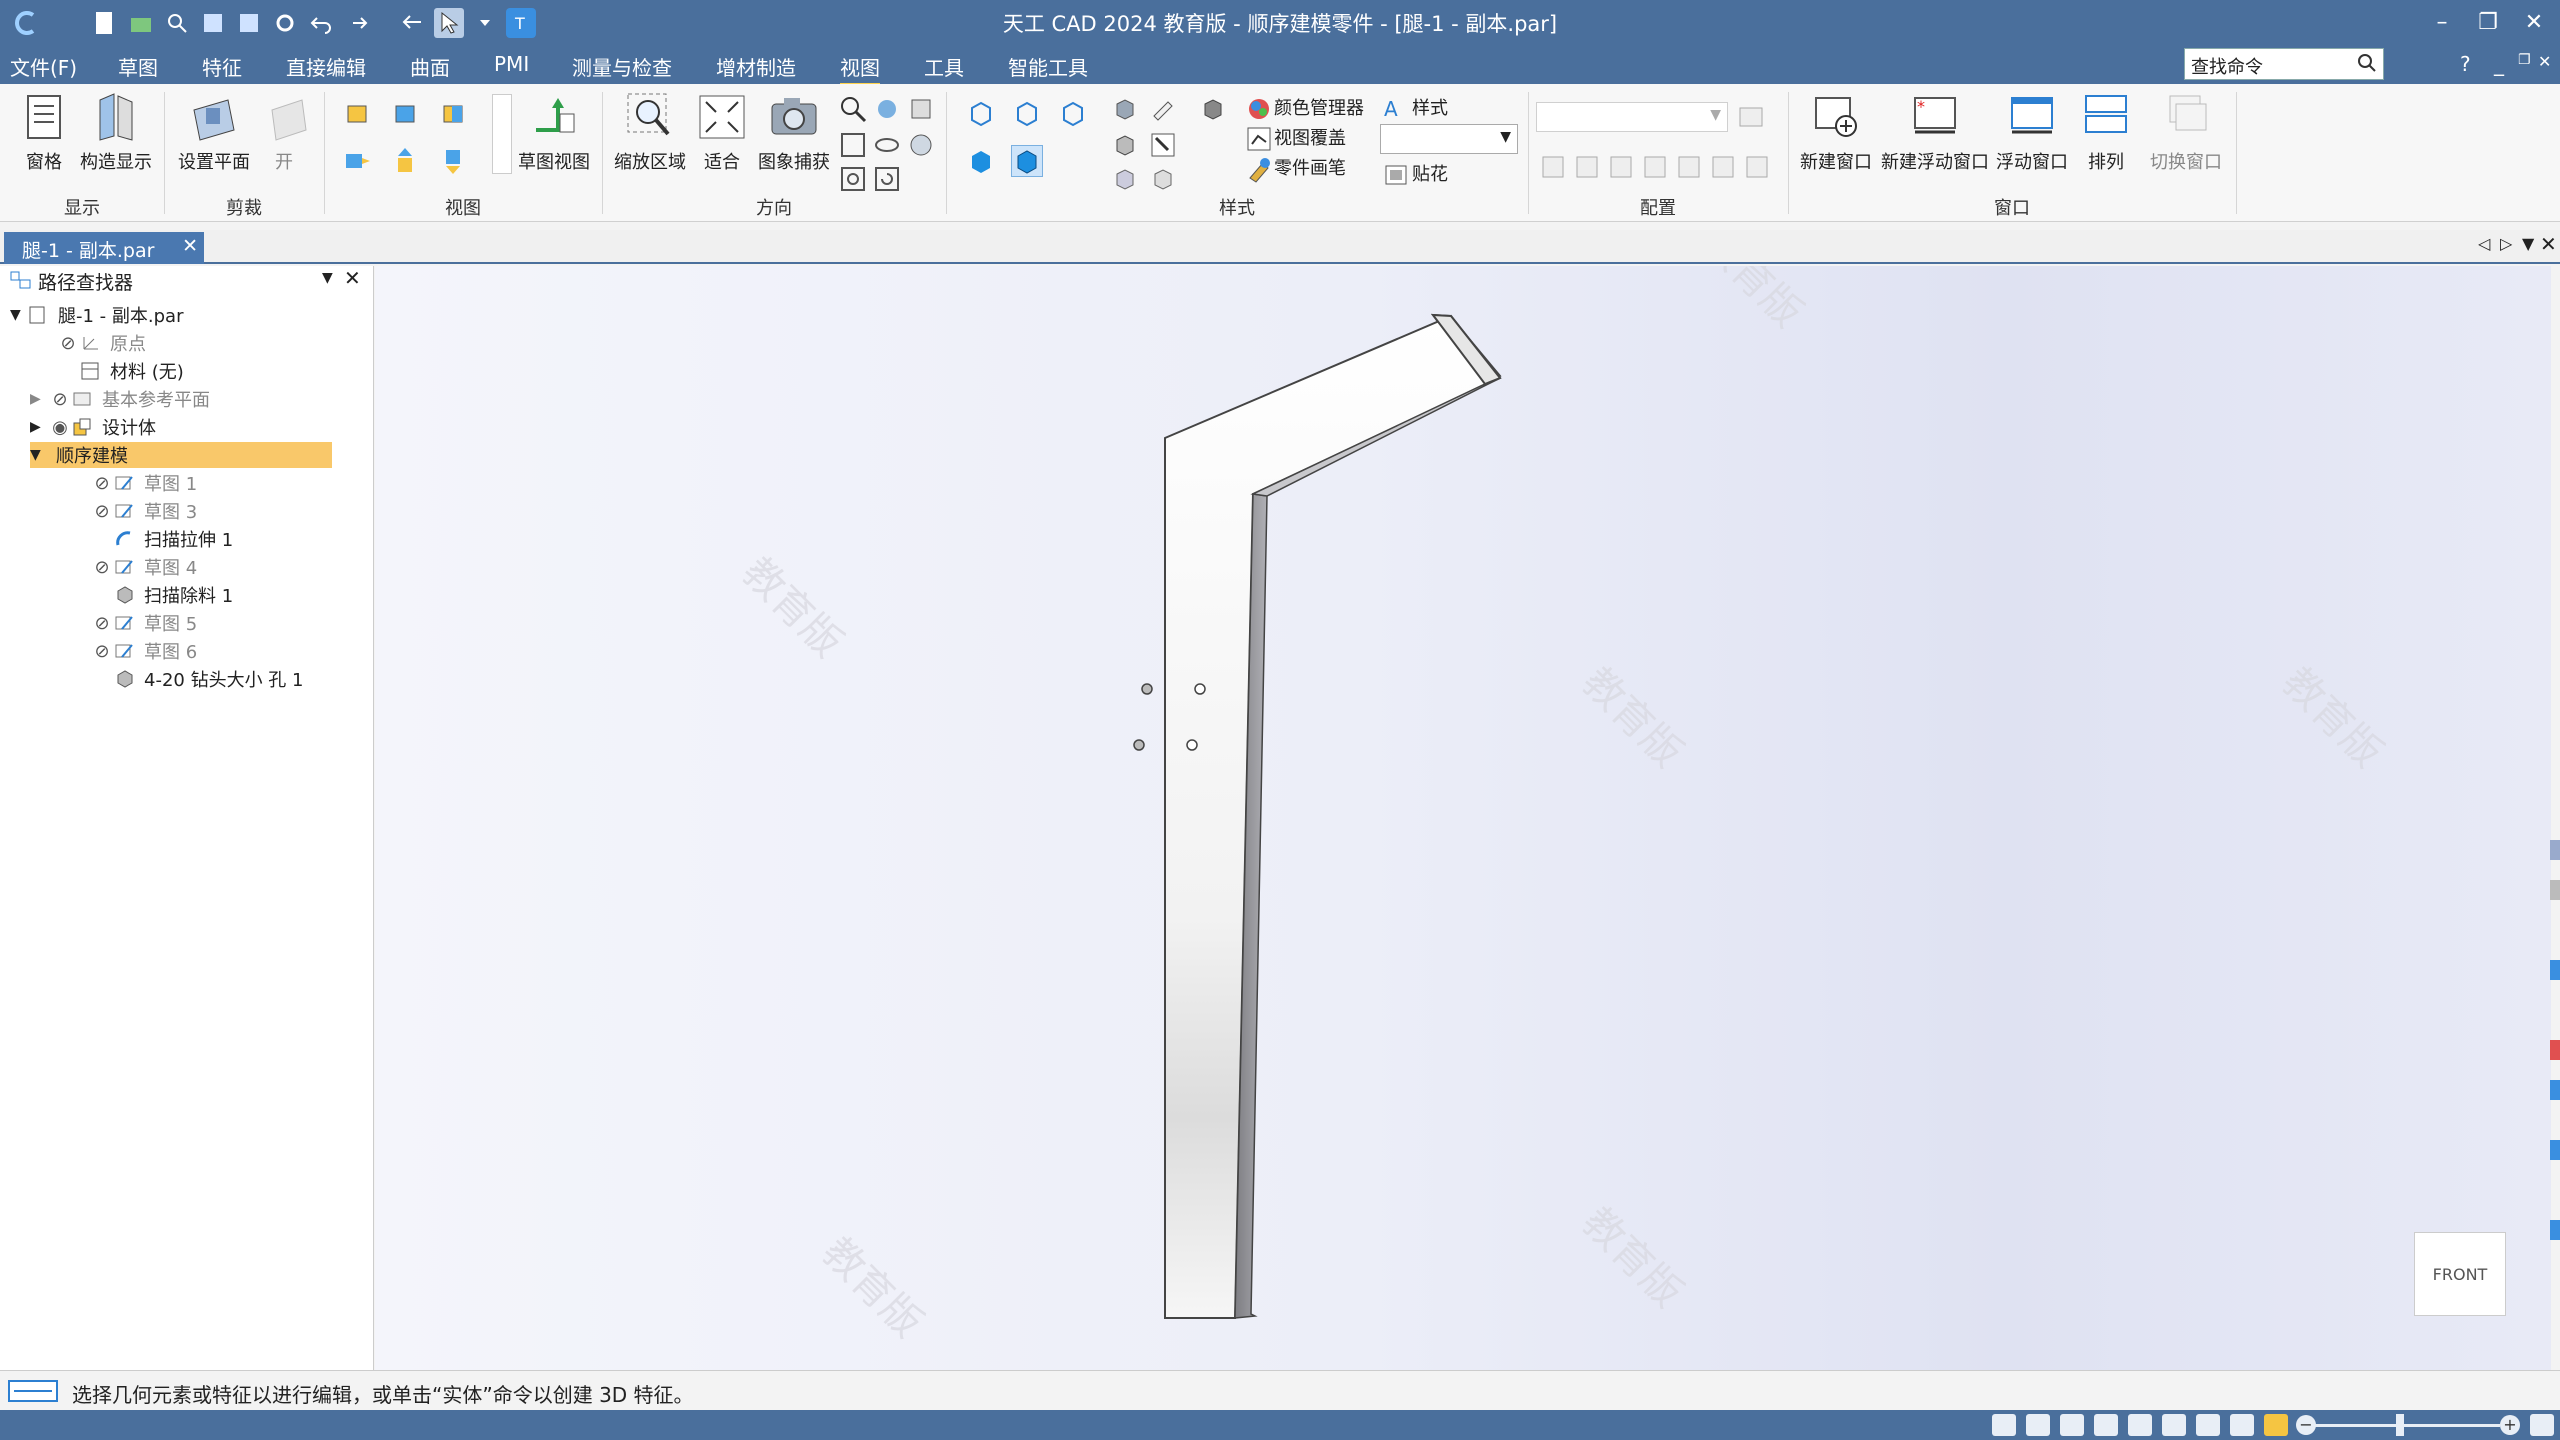  Describe the element at coordinates (1125, 179) in the screenshot. I see `part-transparent-icon` at that location.